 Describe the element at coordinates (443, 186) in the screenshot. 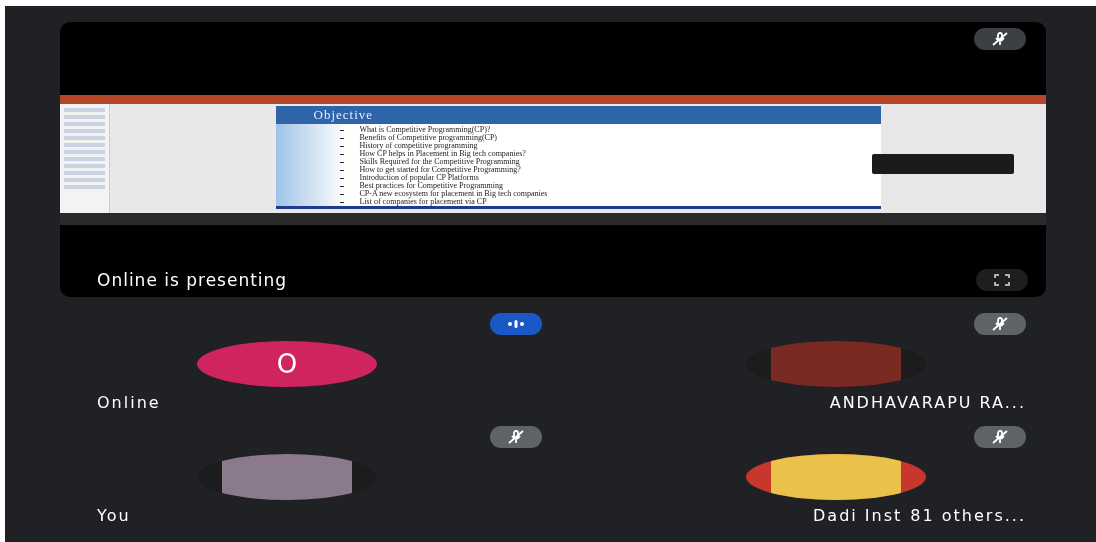

I see `slide-bullet: Best practices for Competitive Programming` at that location.